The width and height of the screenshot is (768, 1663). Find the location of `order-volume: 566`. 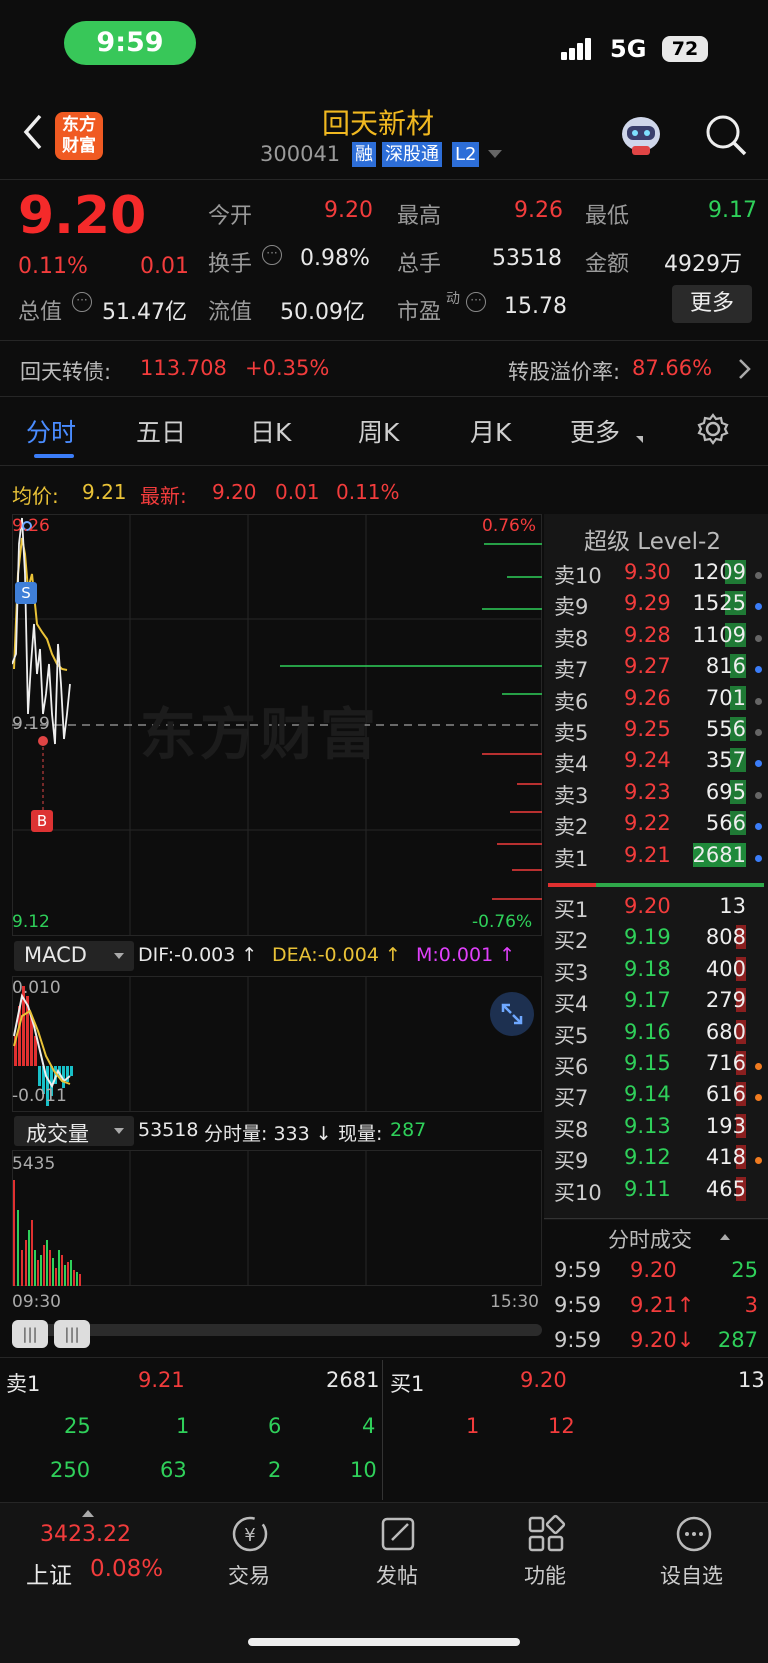

order-volume: 566 is located at coordinates (725, 823).